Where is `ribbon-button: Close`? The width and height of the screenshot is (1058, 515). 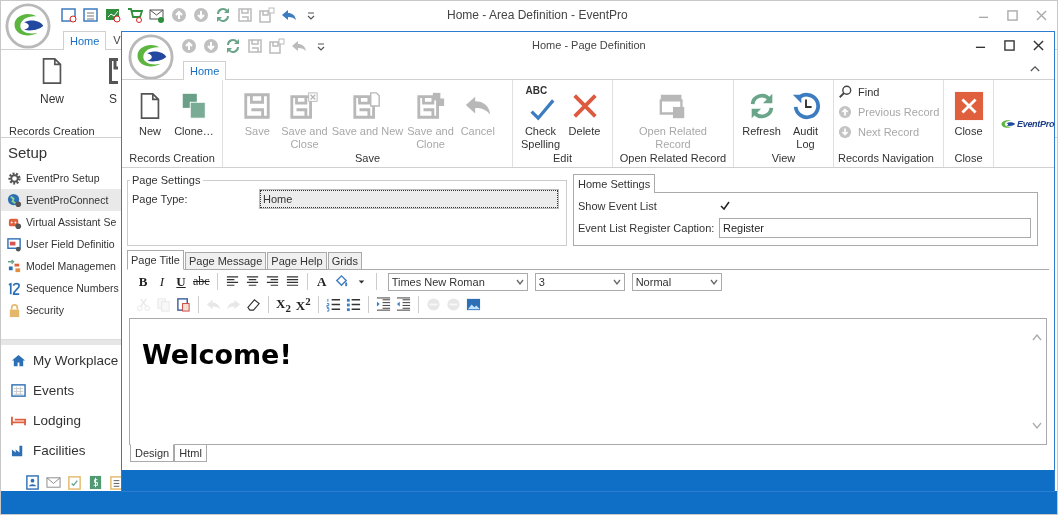 ribbon-button: Close is located at coordinates (968, 116).